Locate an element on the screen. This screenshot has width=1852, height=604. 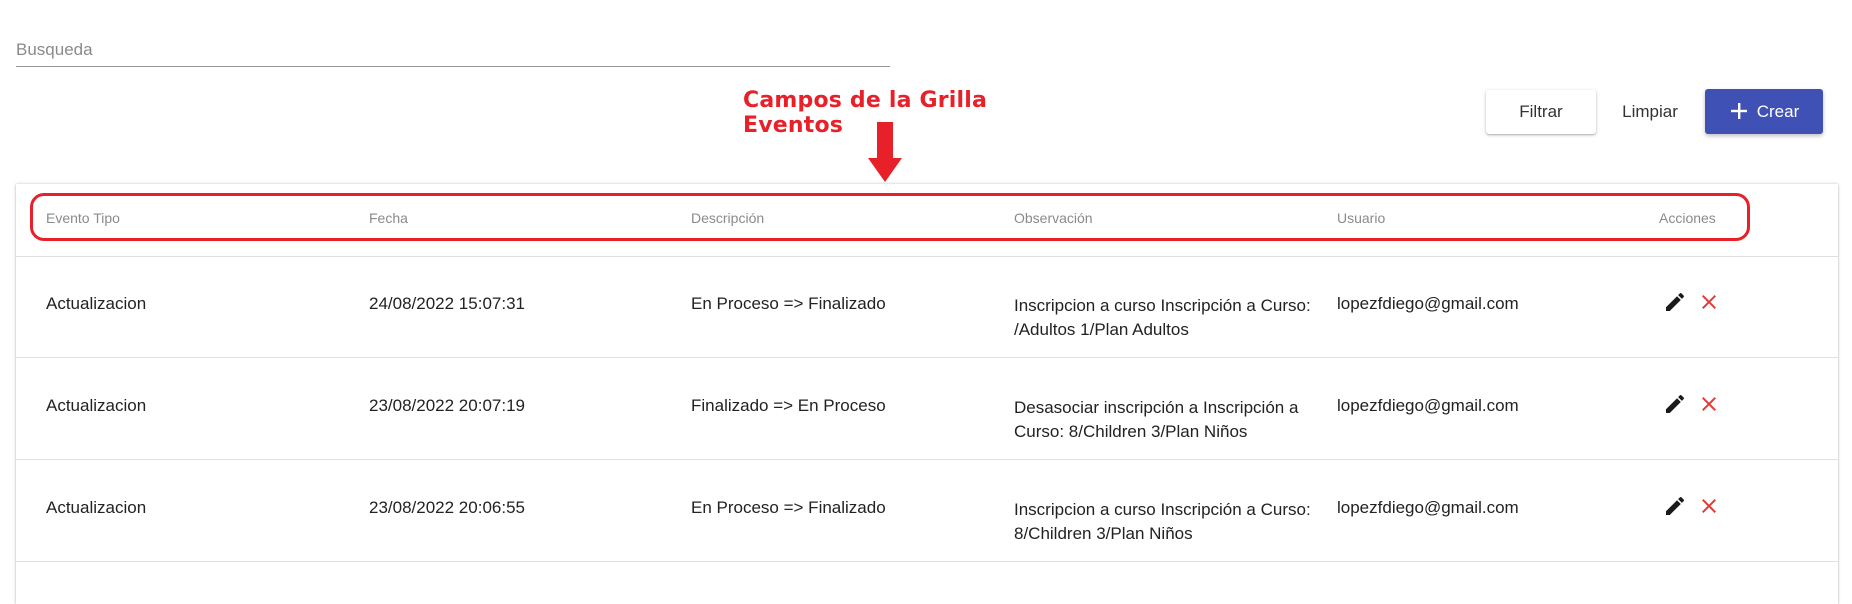
search-input is located at coordinates (453, 50).